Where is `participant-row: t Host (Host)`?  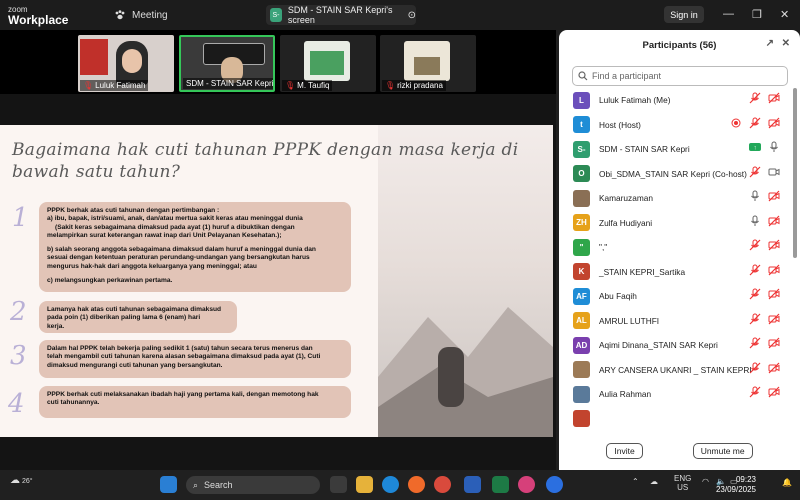 participant-row: t Host (Host) is located at coordinates (675, 125).